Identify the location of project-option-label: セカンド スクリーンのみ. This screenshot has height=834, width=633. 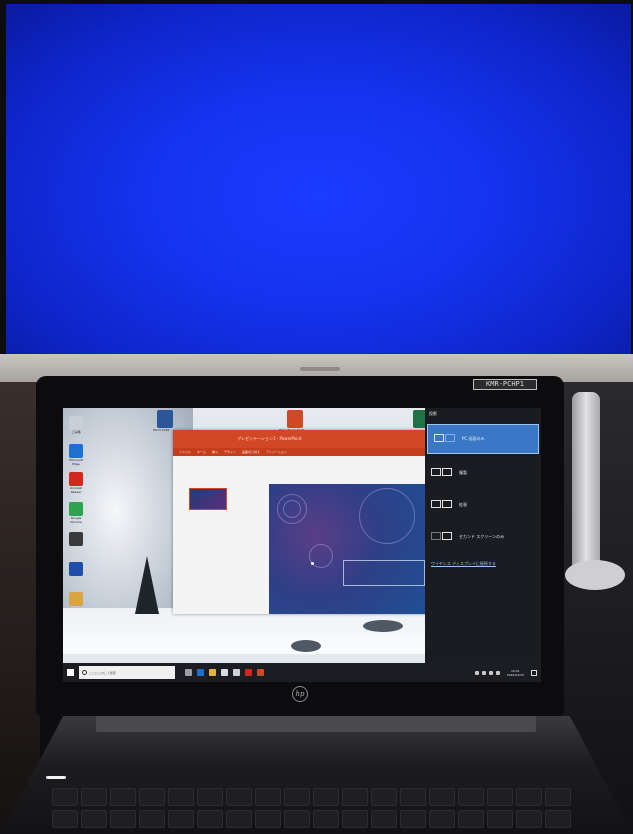
(482, 536).